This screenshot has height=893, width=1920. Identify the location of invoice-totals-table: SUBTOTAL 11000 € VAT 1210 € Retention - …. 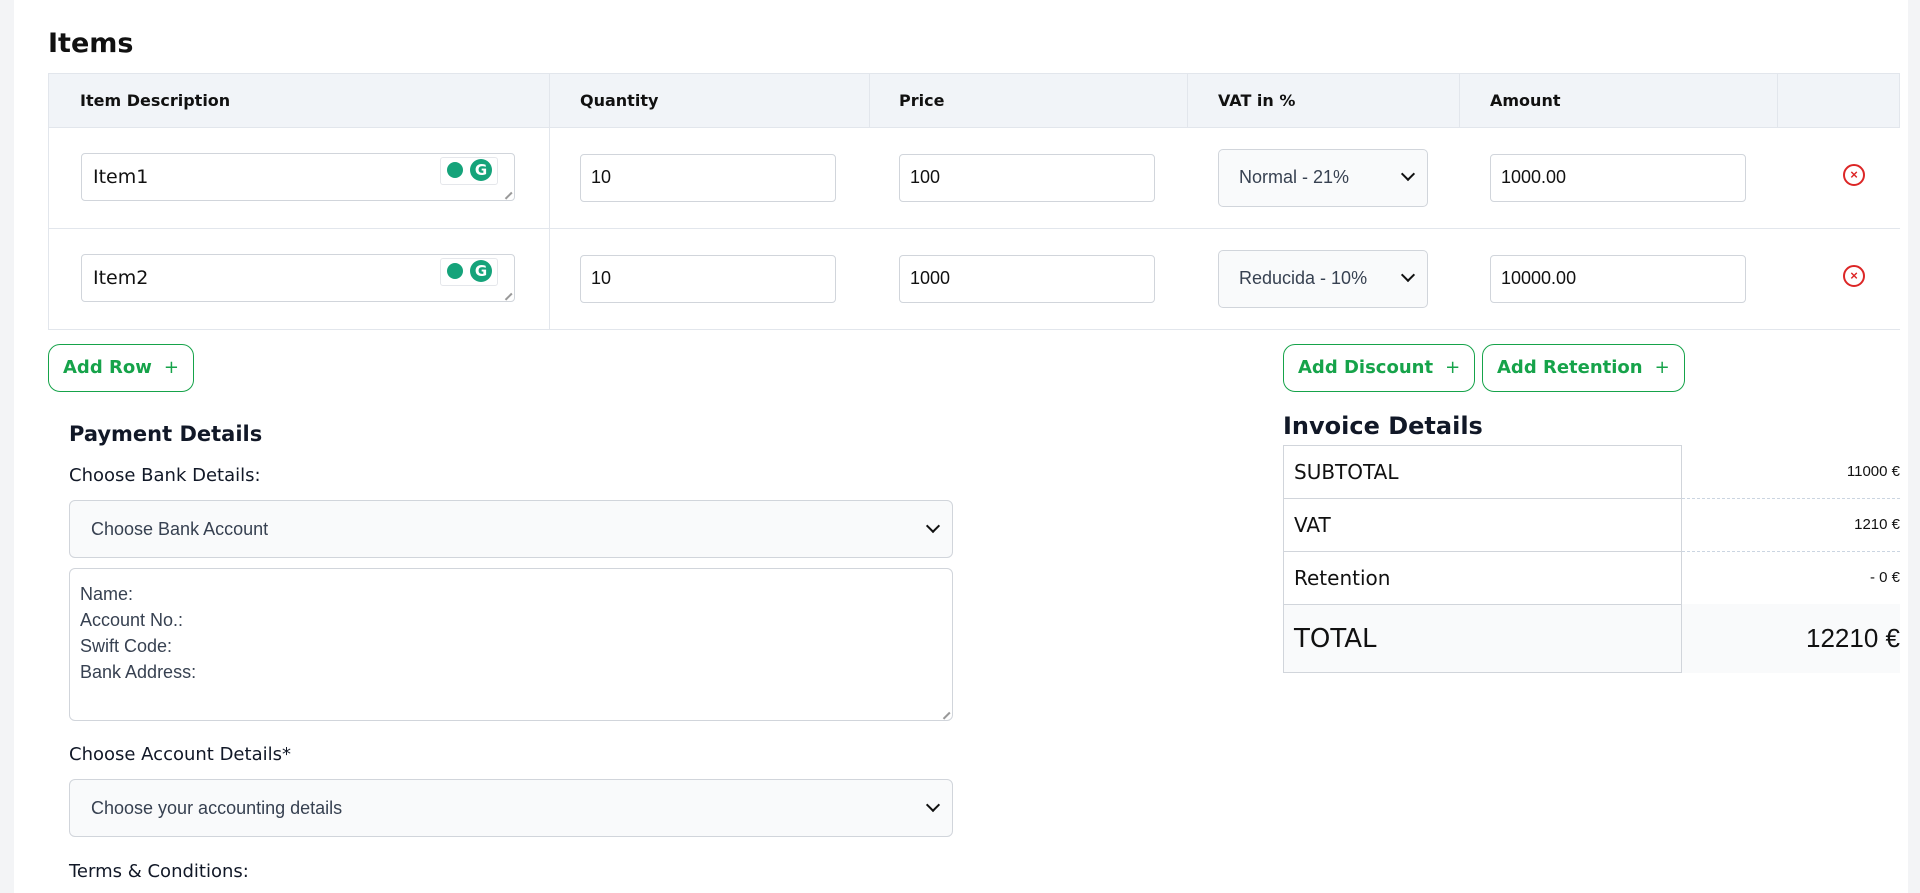
(1591, 559).